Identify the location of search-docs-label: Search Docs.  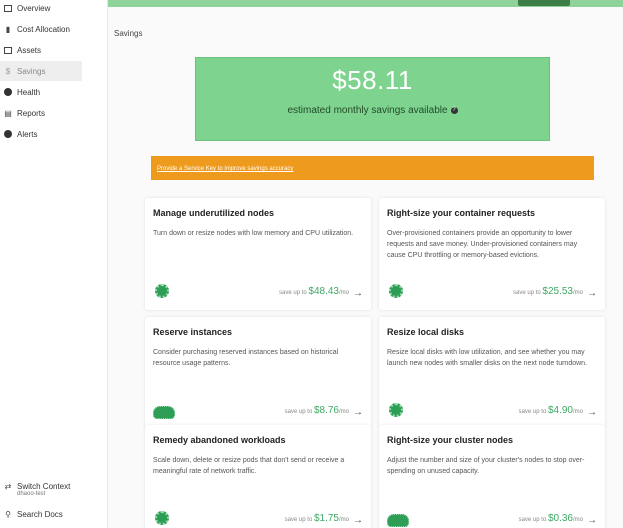
(40, 514).